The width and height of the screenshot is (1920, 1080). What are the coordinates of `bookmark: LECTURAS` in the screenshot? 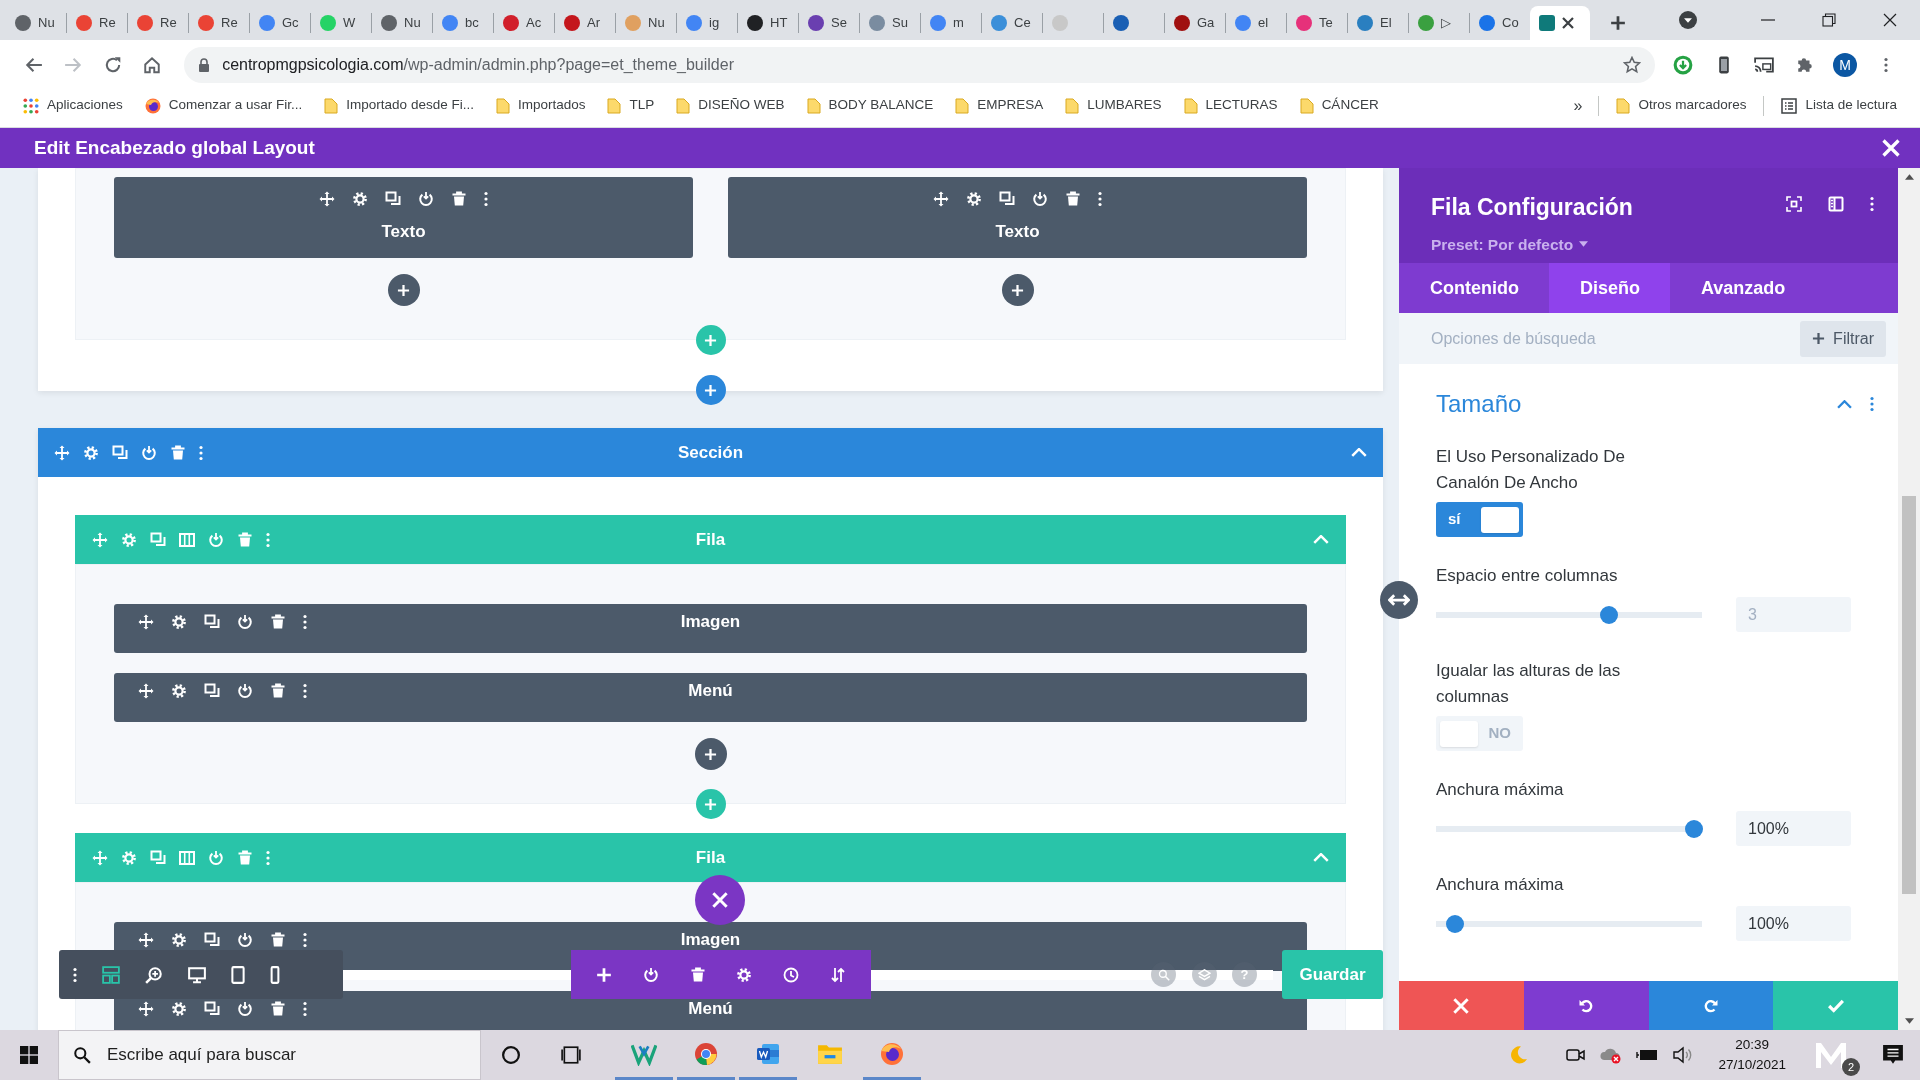 It's located at (1230, 105).